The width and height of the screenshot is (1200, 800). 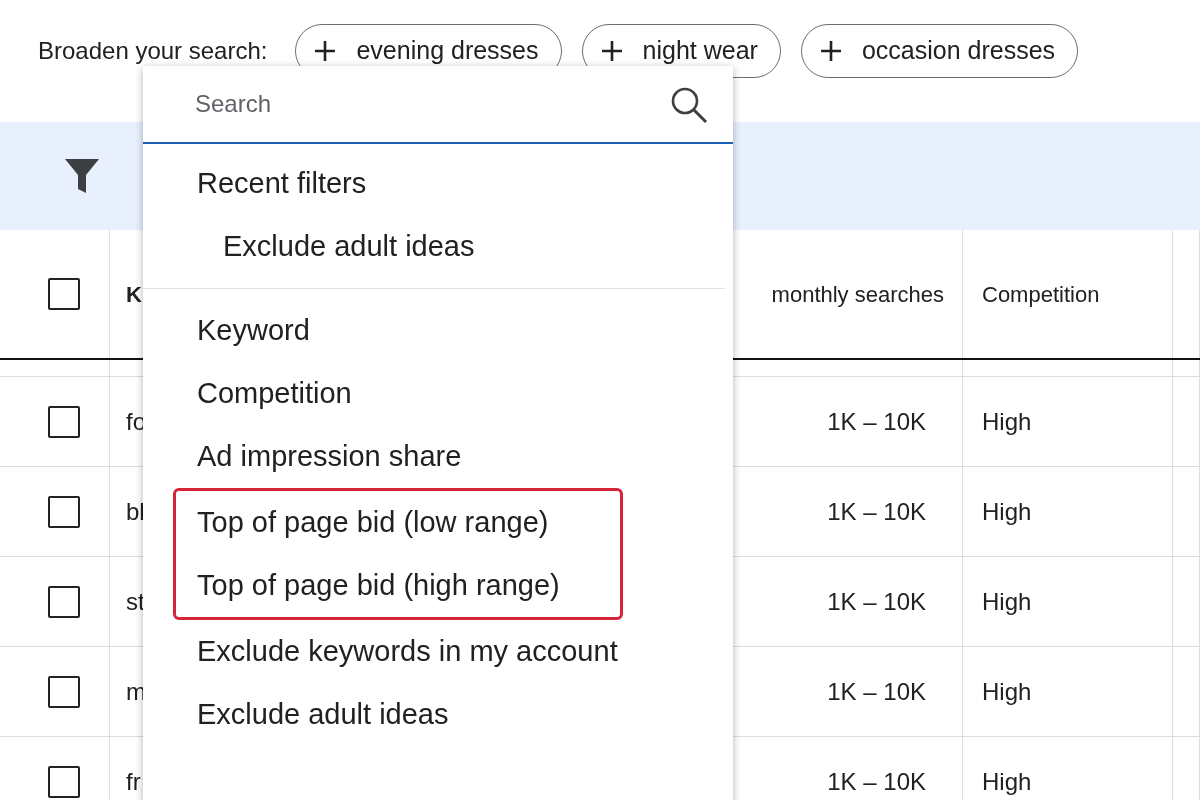 What do you see at coordinates (253, 330) in the screenshot?
I see `menu-item: Keyword` at bounding box center [253, 330].